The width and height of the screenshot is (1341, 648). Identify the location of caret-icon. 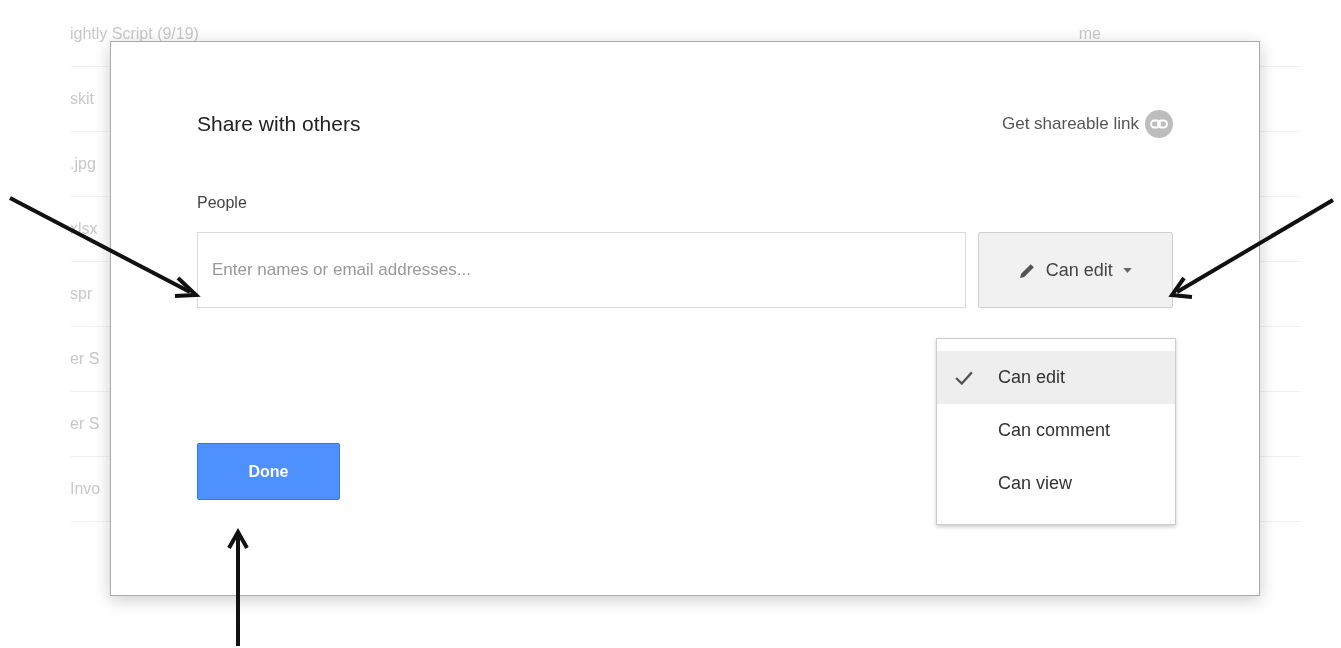
(1127, 270).